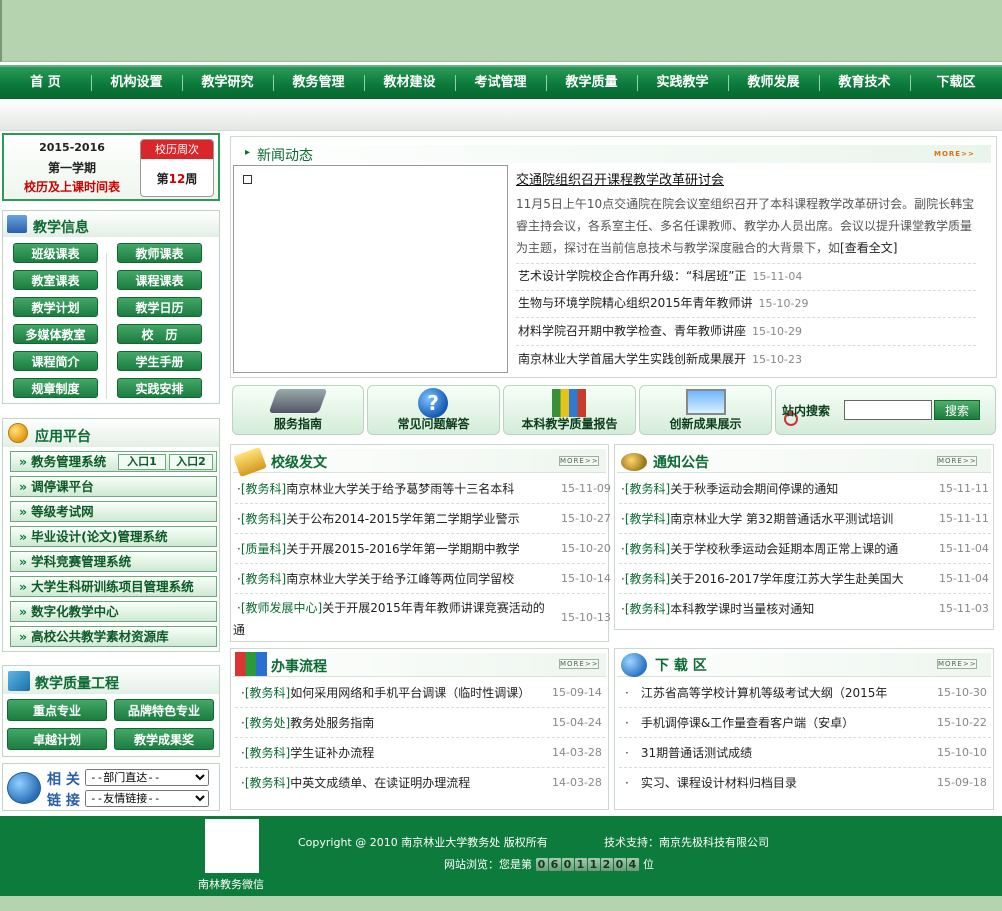  What do you see at coordinates (632, 331) in the screenshot?
I see `news-item-title: 材料学院召开期中教学检查、青年教师讲座` at bounding box center [632, 331].